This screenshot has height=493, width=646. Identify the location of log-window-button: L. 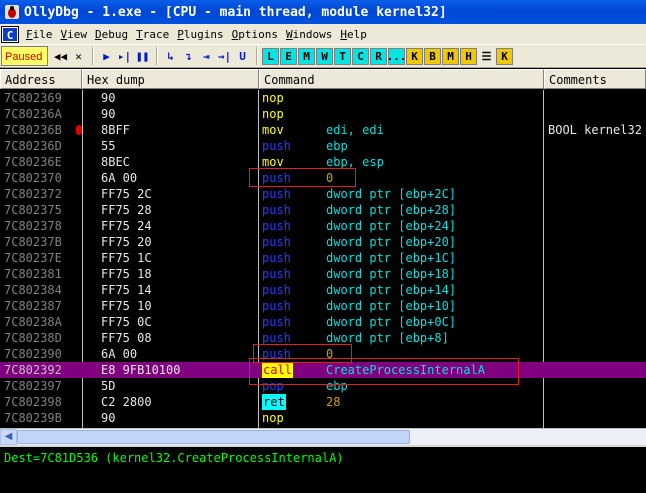
(270, 56).